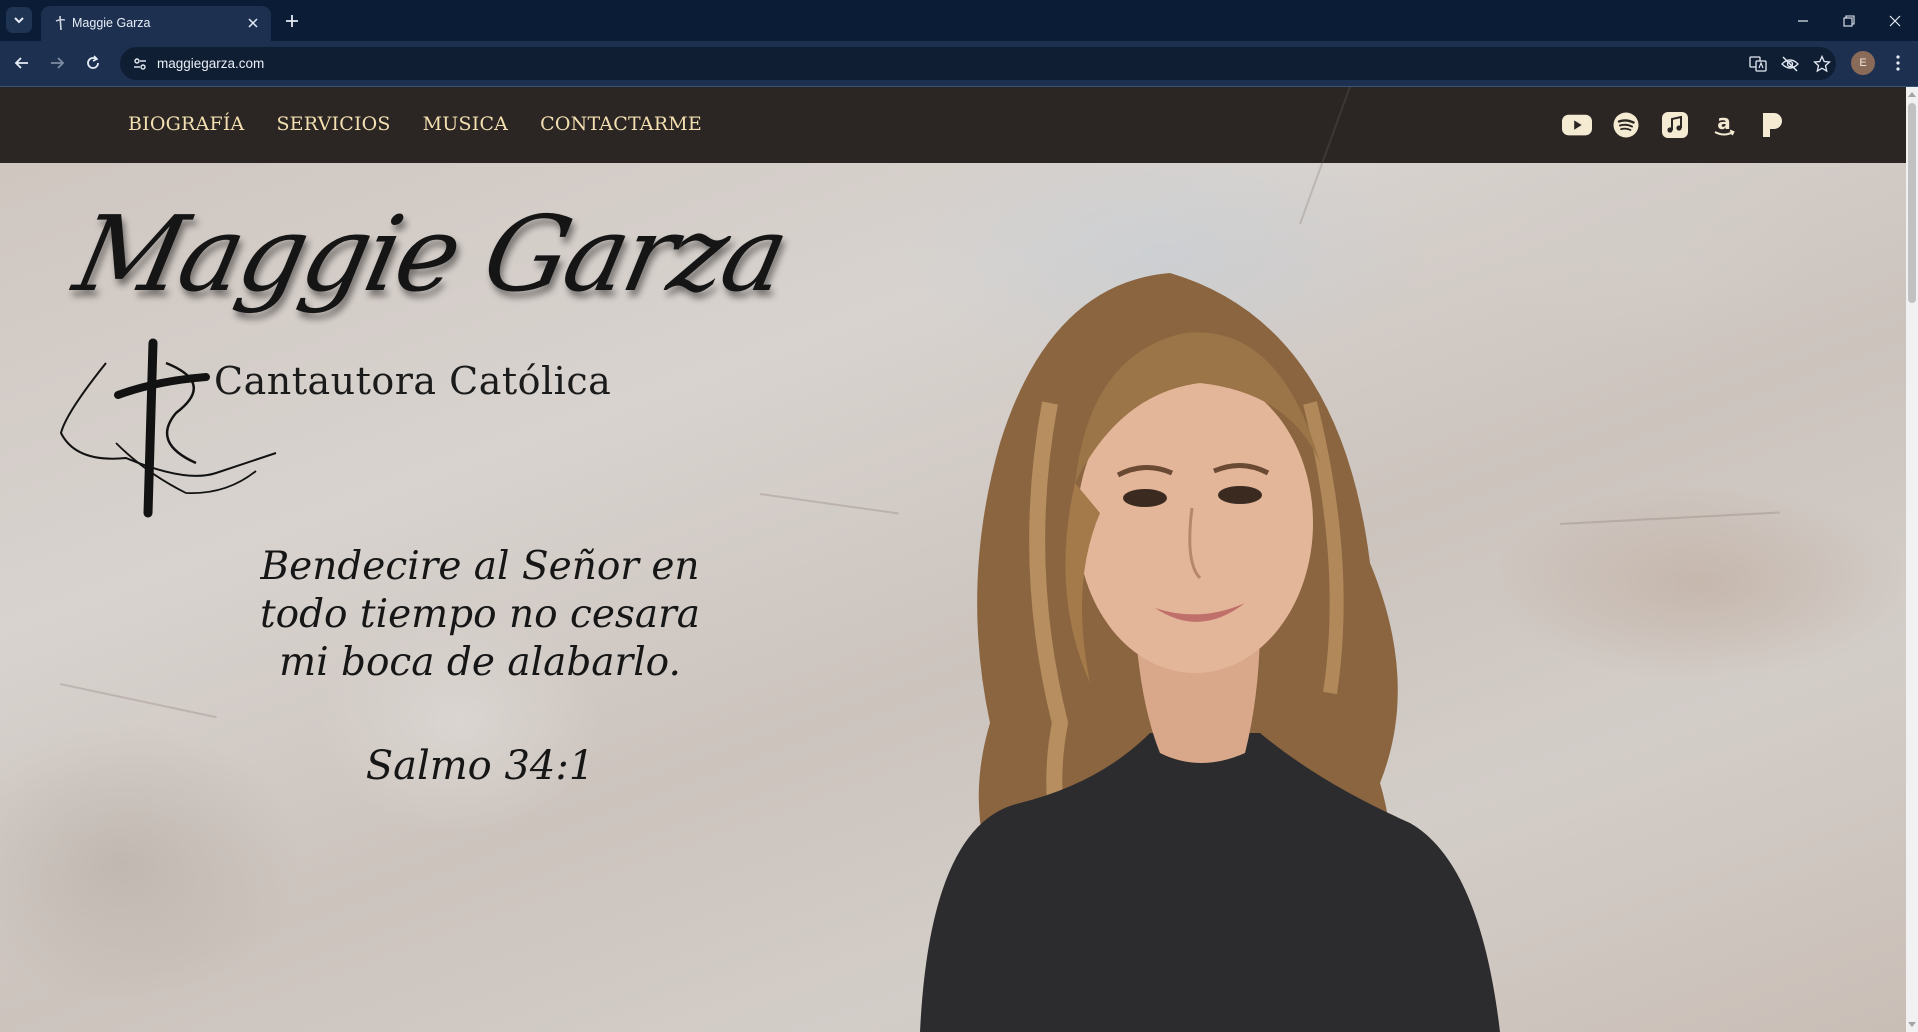  I want to click on arrow-left-icon, so click(21, 63).